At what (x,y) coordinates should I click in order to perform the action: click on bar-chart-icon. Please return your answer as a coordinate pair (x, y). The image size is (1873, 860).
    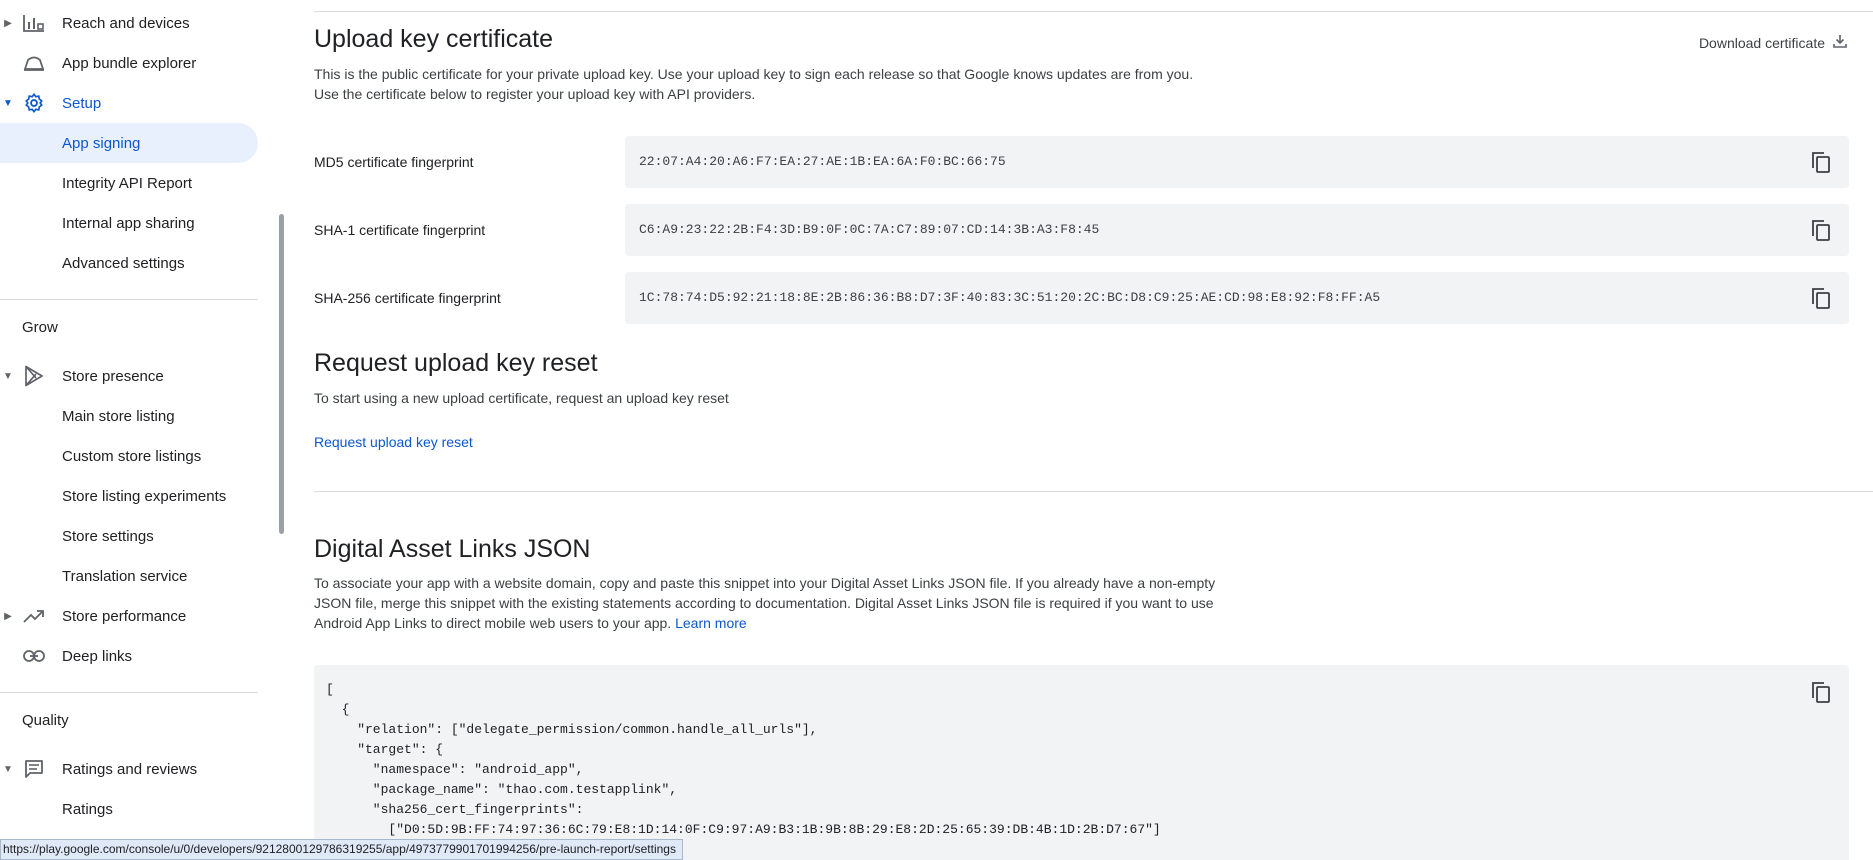
    Looking at the image, I should click on (34, 23).